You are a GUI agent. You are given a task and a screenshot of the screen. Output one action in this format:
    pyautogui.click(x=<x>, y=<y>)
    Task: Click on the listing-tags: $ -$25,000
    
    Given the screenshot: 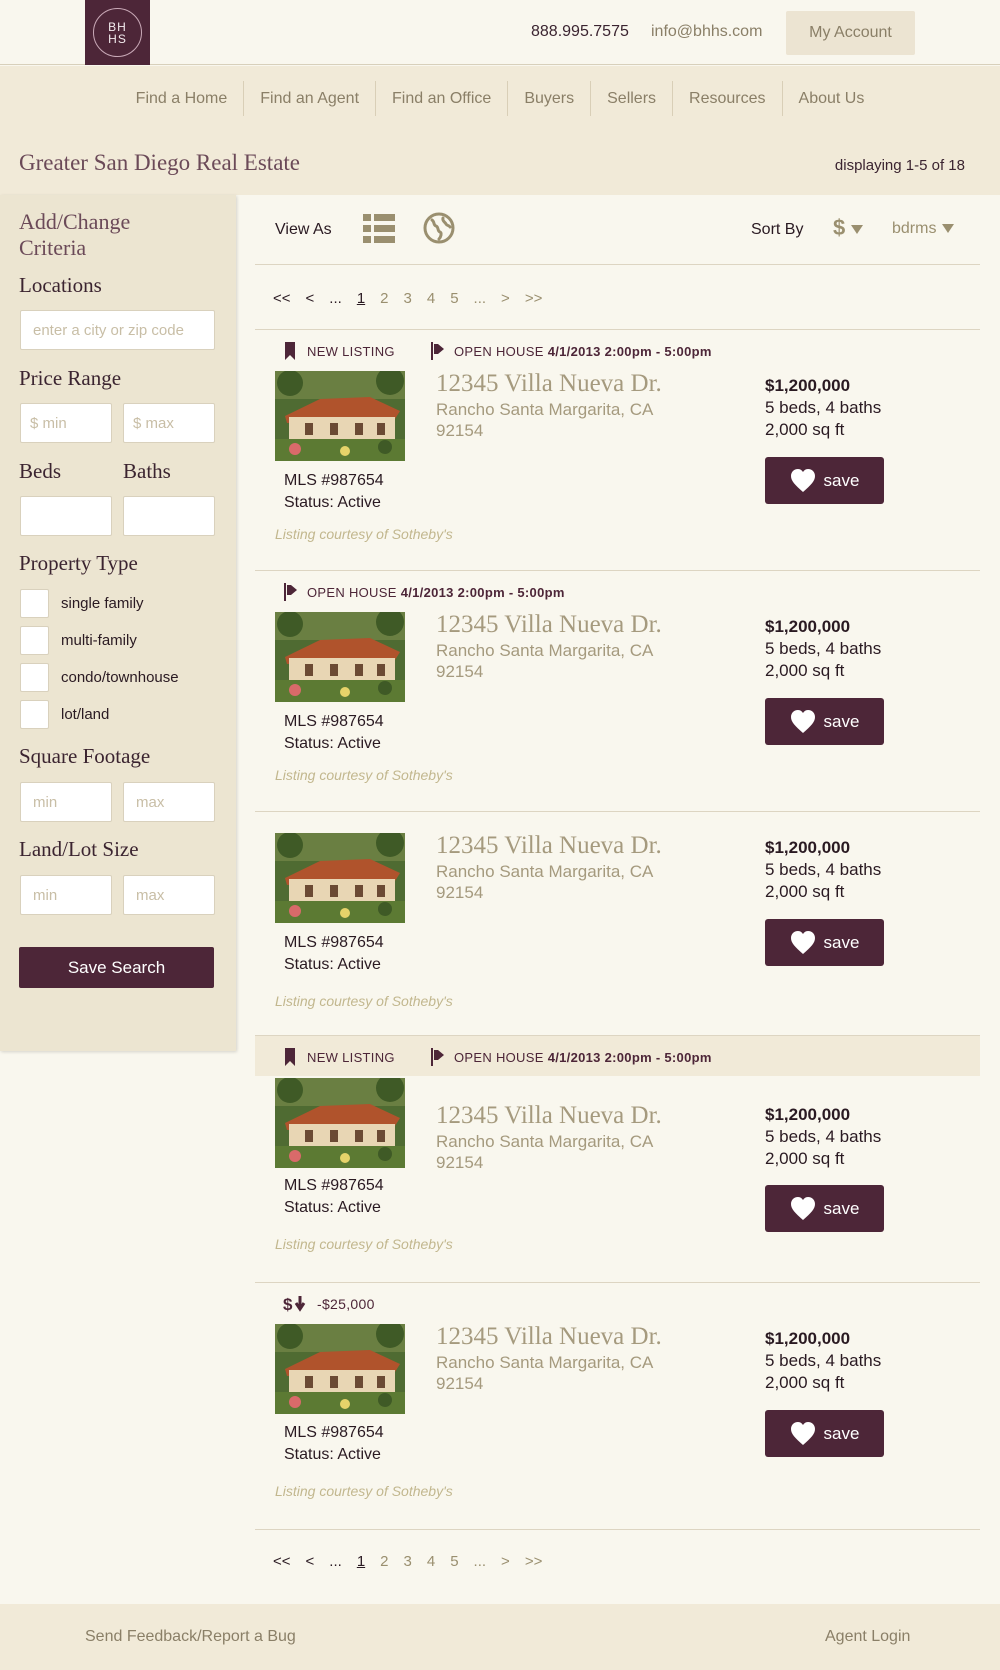 What is the action you would take?
    pyautogui.click(x=617, y=1303)
    